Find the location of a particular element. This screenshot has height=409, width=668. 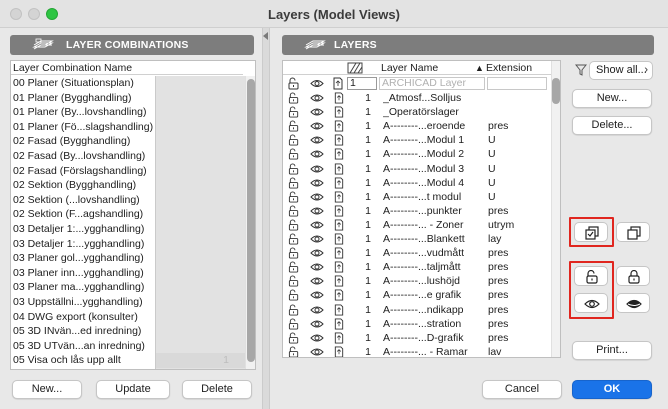

panel-divider is located at coordinates (266, 218).